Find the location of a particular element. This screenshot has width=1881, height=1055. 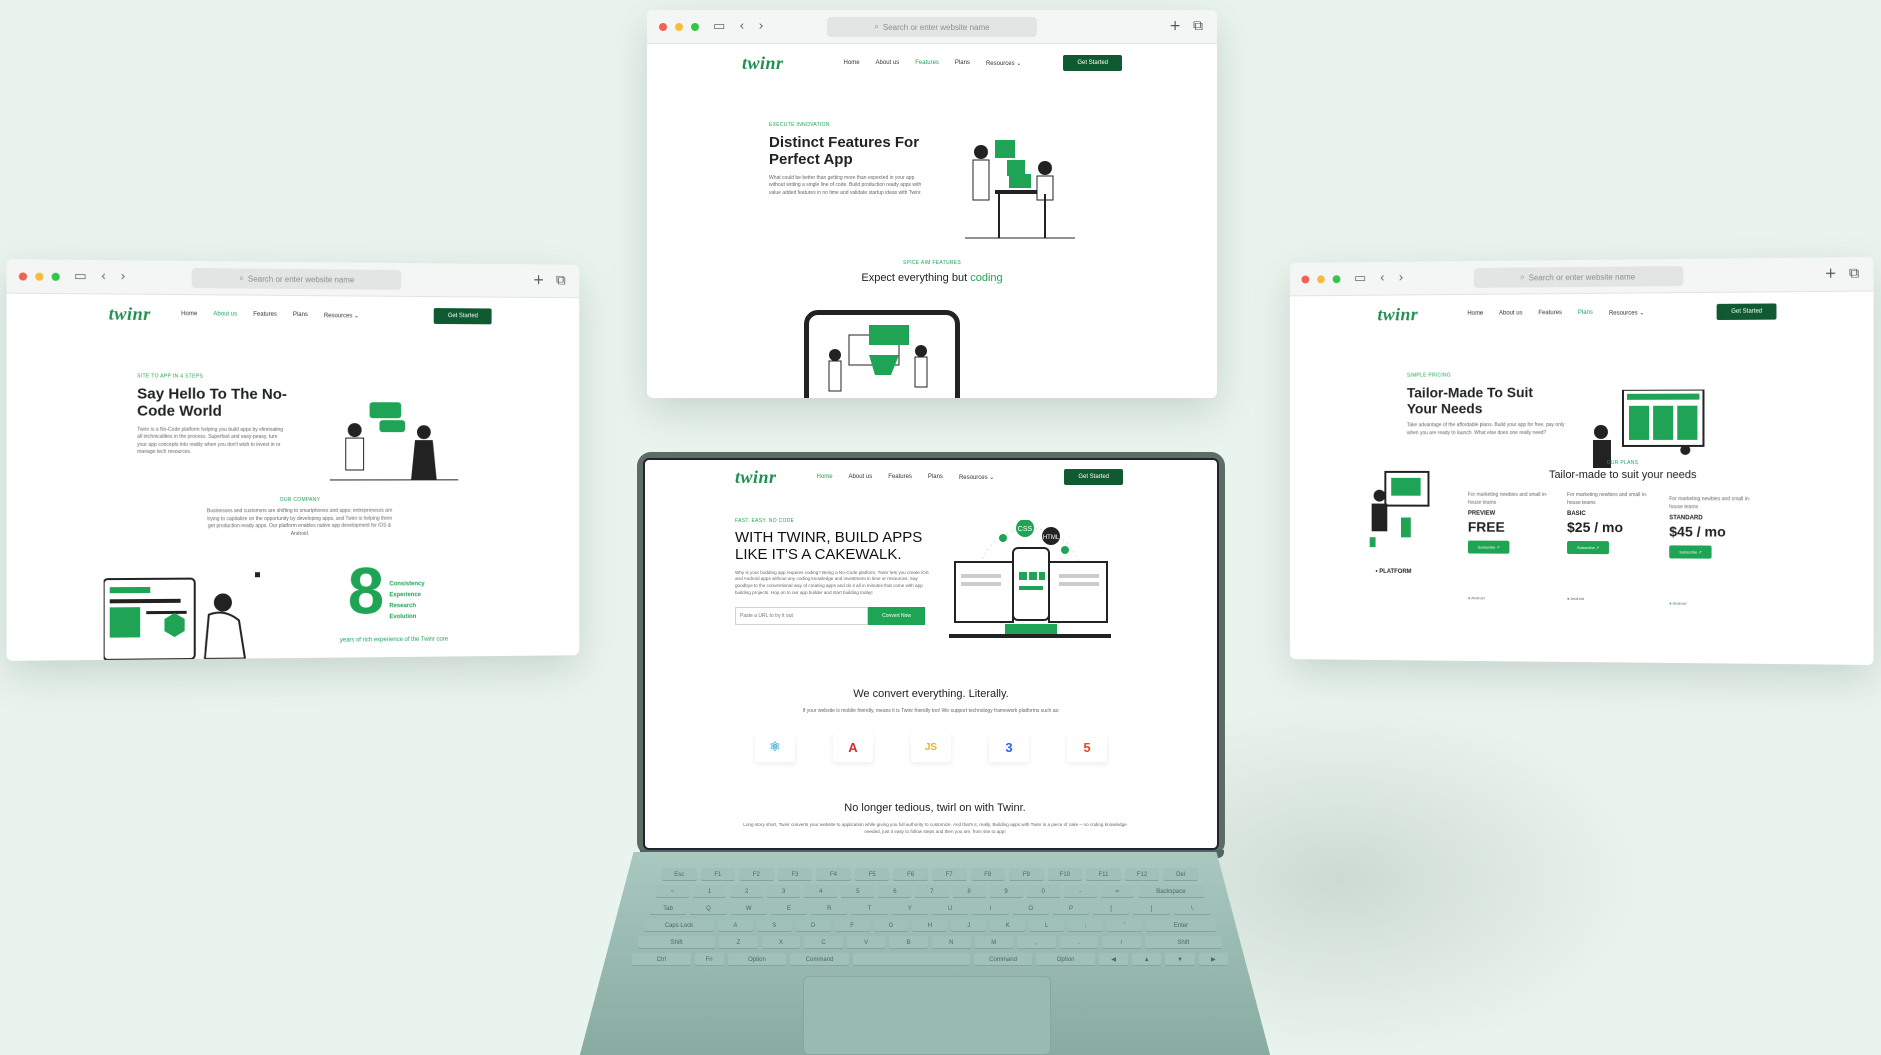

key: F7 is located at coordinates (949, 874).